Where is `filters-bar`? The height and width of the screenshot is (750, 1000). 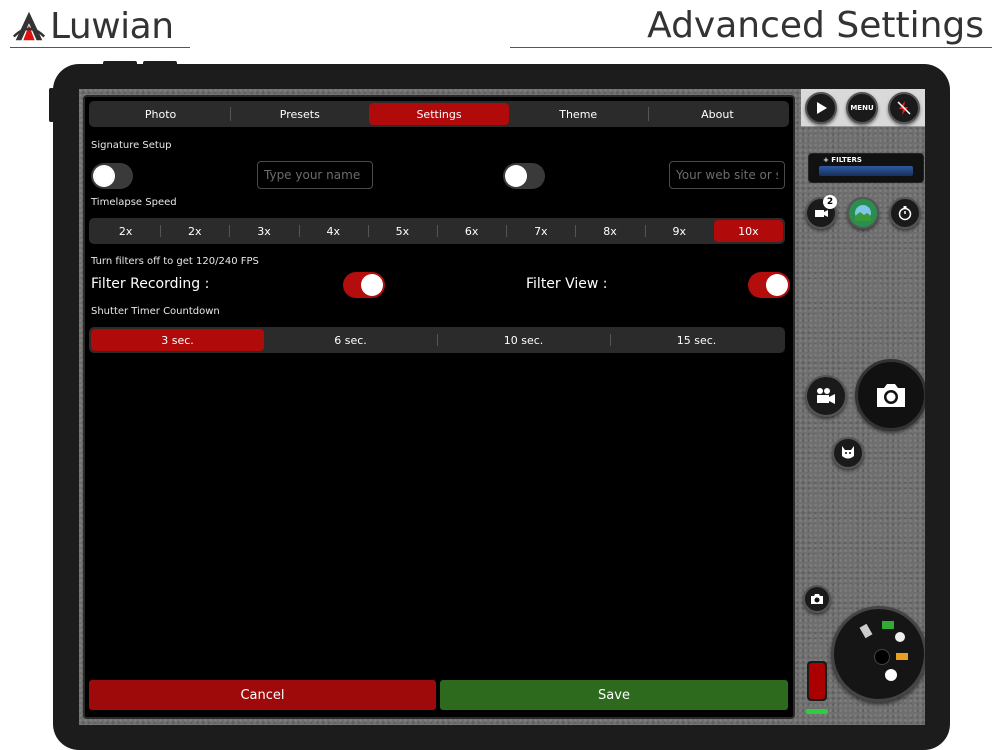 filters-bar is located at coordinates (866, 171).